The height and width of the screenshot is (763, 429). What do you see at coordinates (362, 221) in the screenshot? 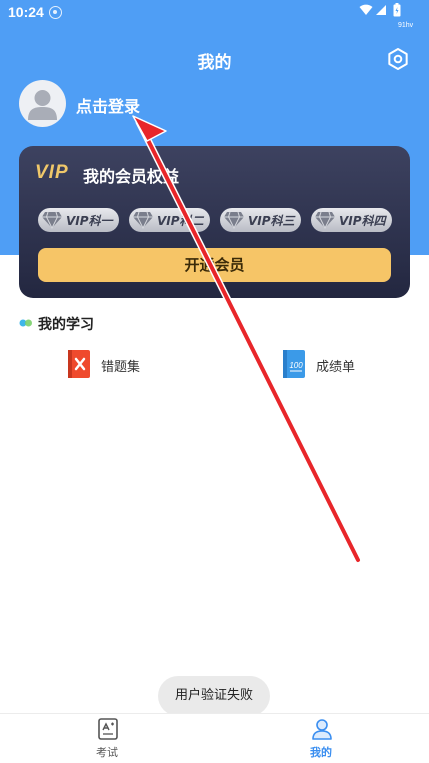
I see `vip-tier-label: VIP科四` at bounding box center [362, 221].